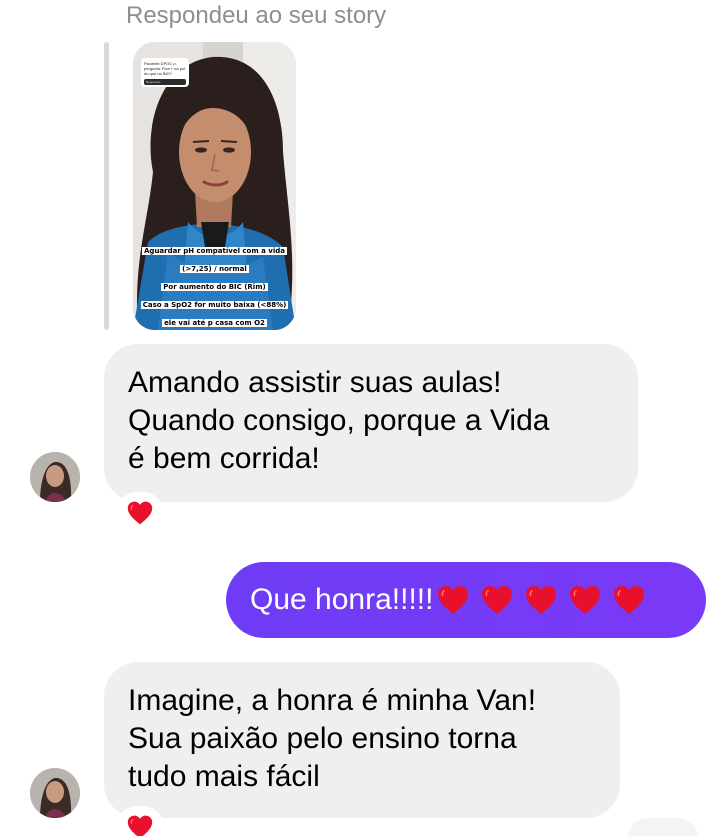 The width and height of the screenshot is (720, 836). I want to click on story-reply-label: Respondeu ao seu story, so click(256, 15).